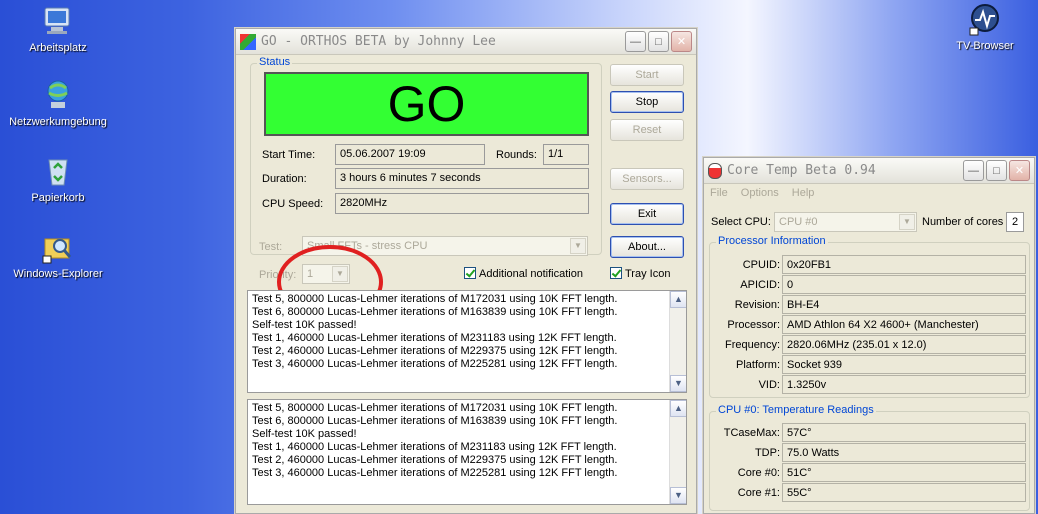 This screenshot has width=1038, height=514. Describe the element at coordinates (648, 274) in the screenshot. I see `tray-icon-label: Tray Icon` at that location.